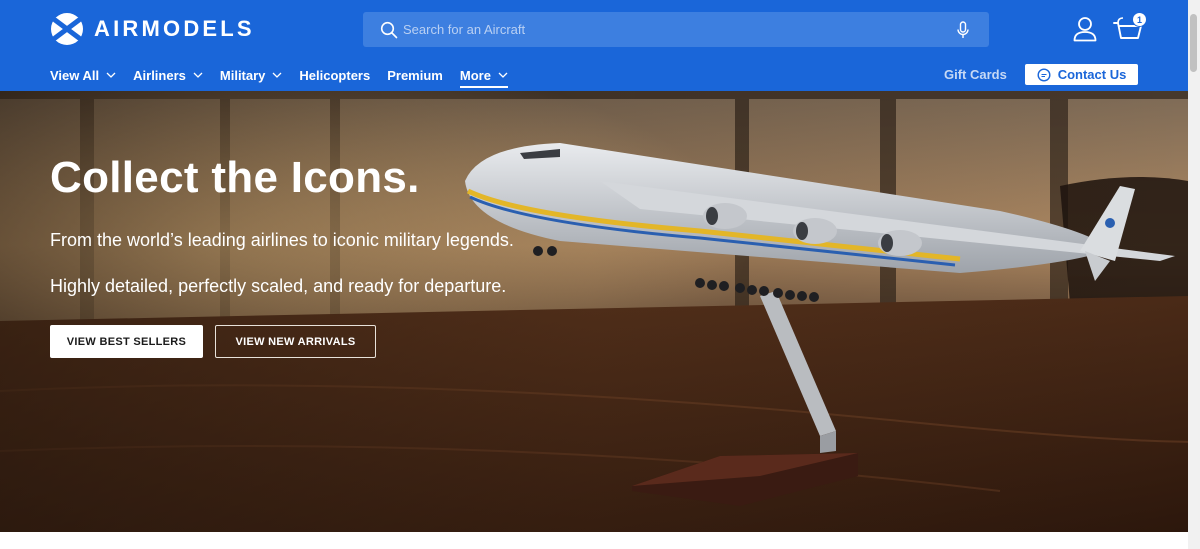 Image resolution: width=1200 pixels, height=549 pixels. What do you see at coordinates (1130, 28) in the screenshot?
I see `cart-button: 1` at bounding box center [1130, 28].